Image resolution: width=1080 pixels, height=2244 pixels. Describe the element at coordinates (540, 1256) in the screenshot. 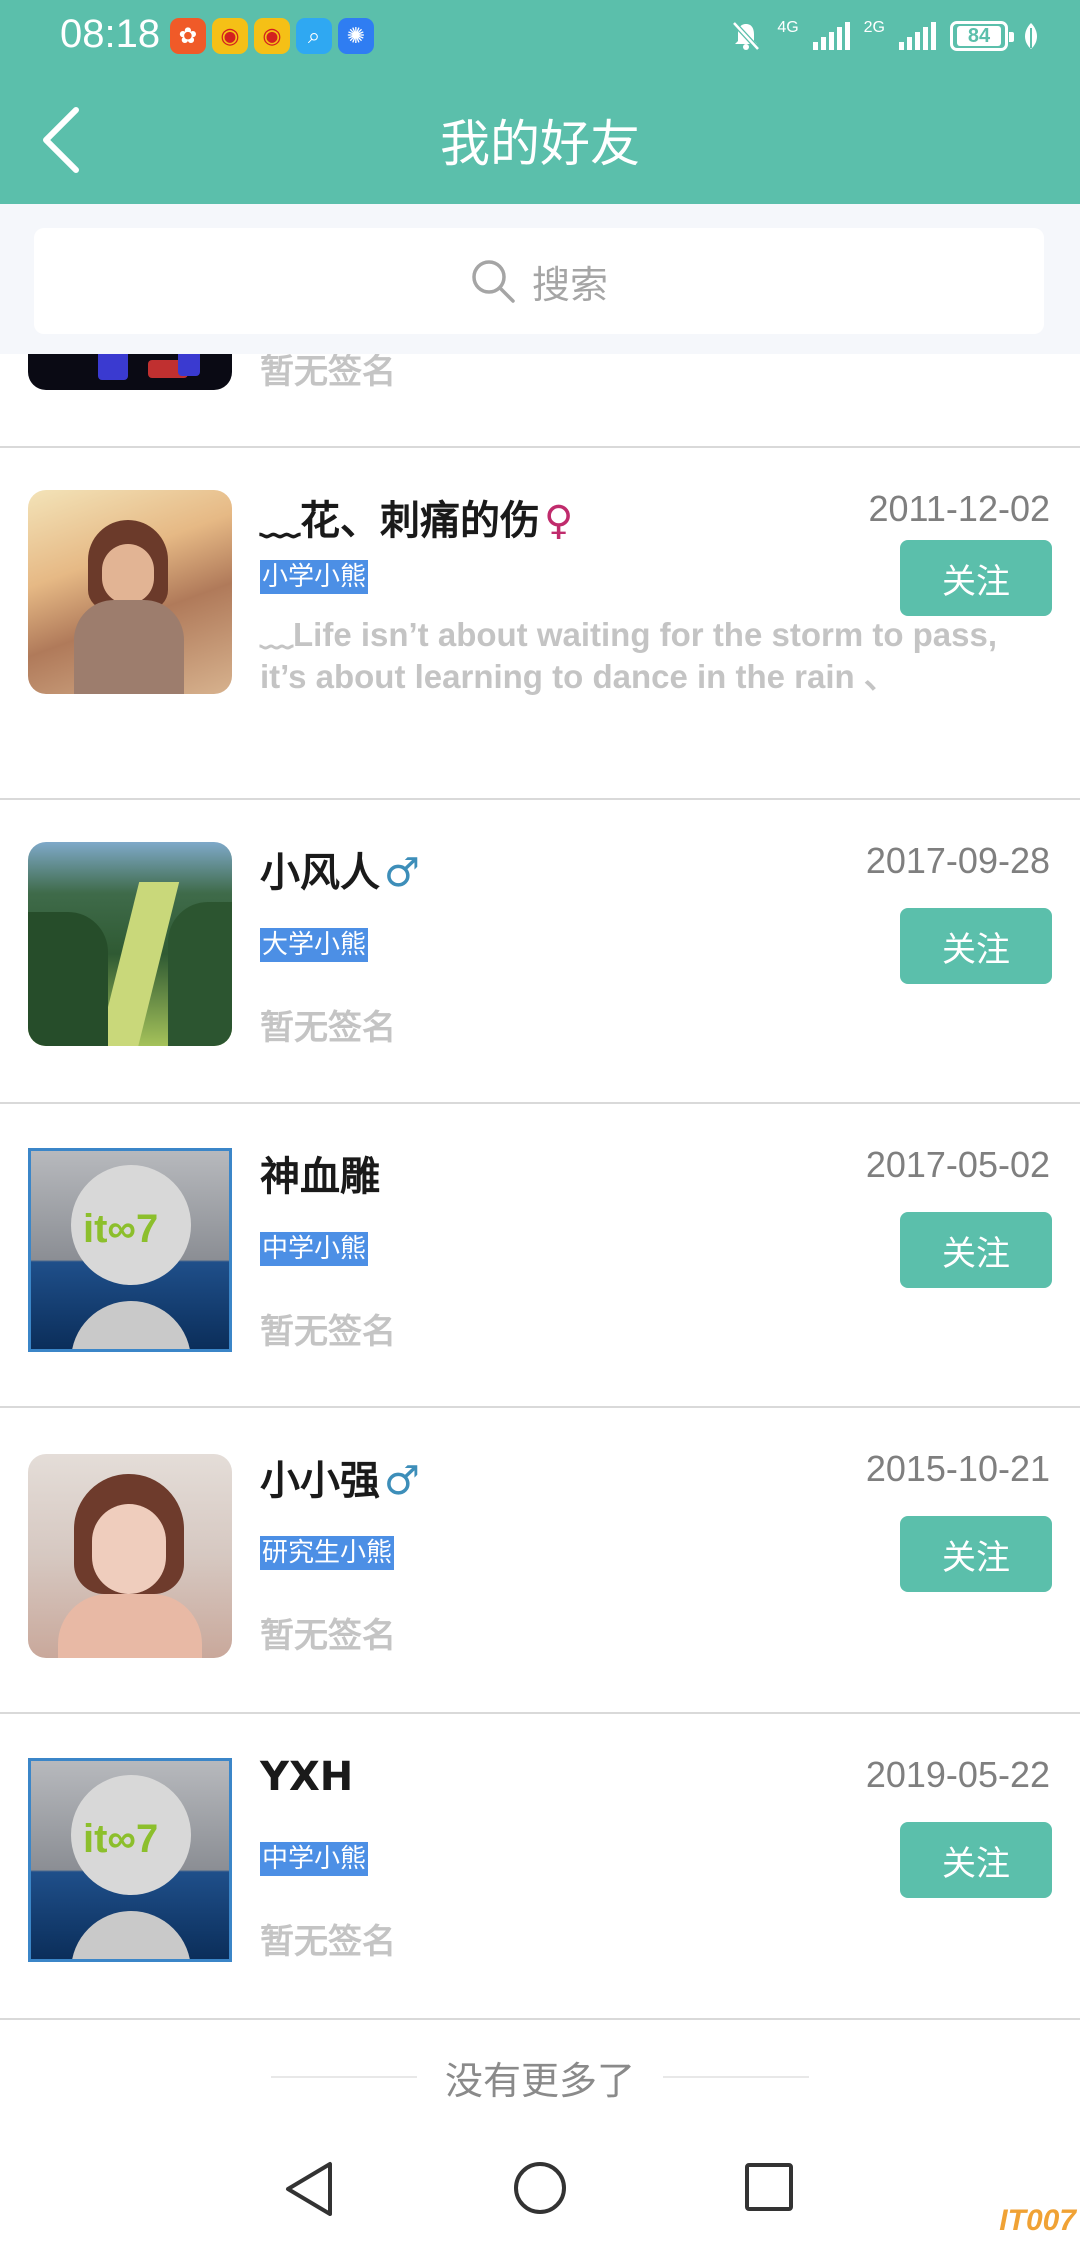

I see `list-item: it∞7 神血雕 2017-05-02 关注 中学小熊 暂无签名` at that location.